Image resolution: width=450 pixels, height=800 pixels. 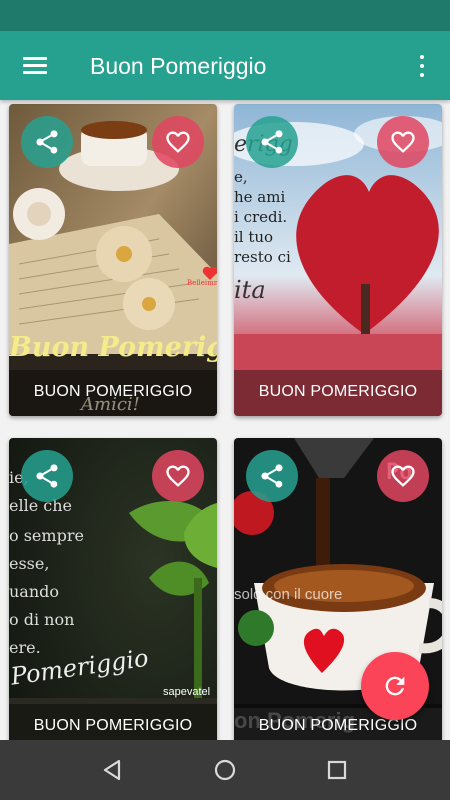 What do you see at coordinates (254, 237) in the screenshot?
I see `overlay-text: il tuo` at bounding box center [254, 237].